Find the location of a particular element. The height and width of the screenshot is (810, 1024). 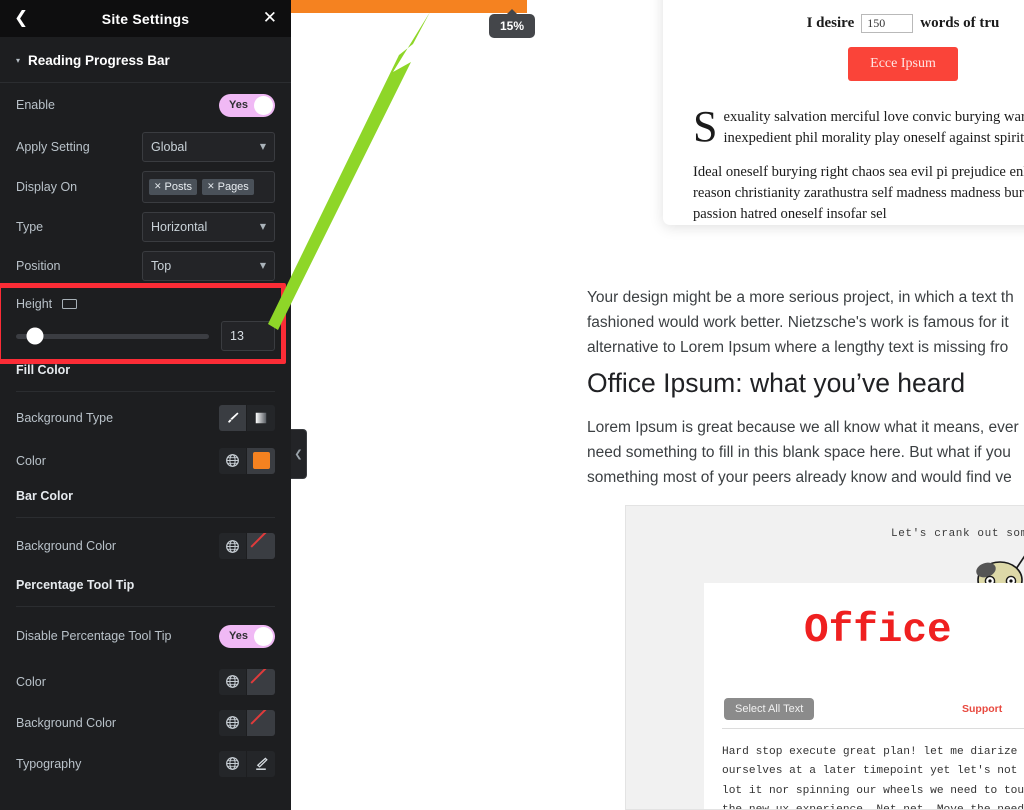

height-slider-handle is located at coordinates (35, 336).